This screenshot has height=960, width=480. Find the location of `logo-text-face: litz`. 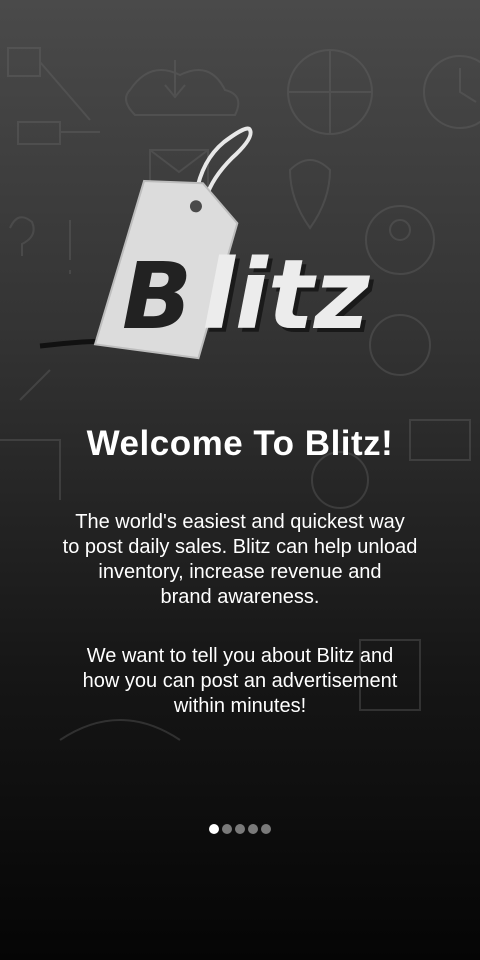

logo-text-face: litz is located at coordinates (286, 295).